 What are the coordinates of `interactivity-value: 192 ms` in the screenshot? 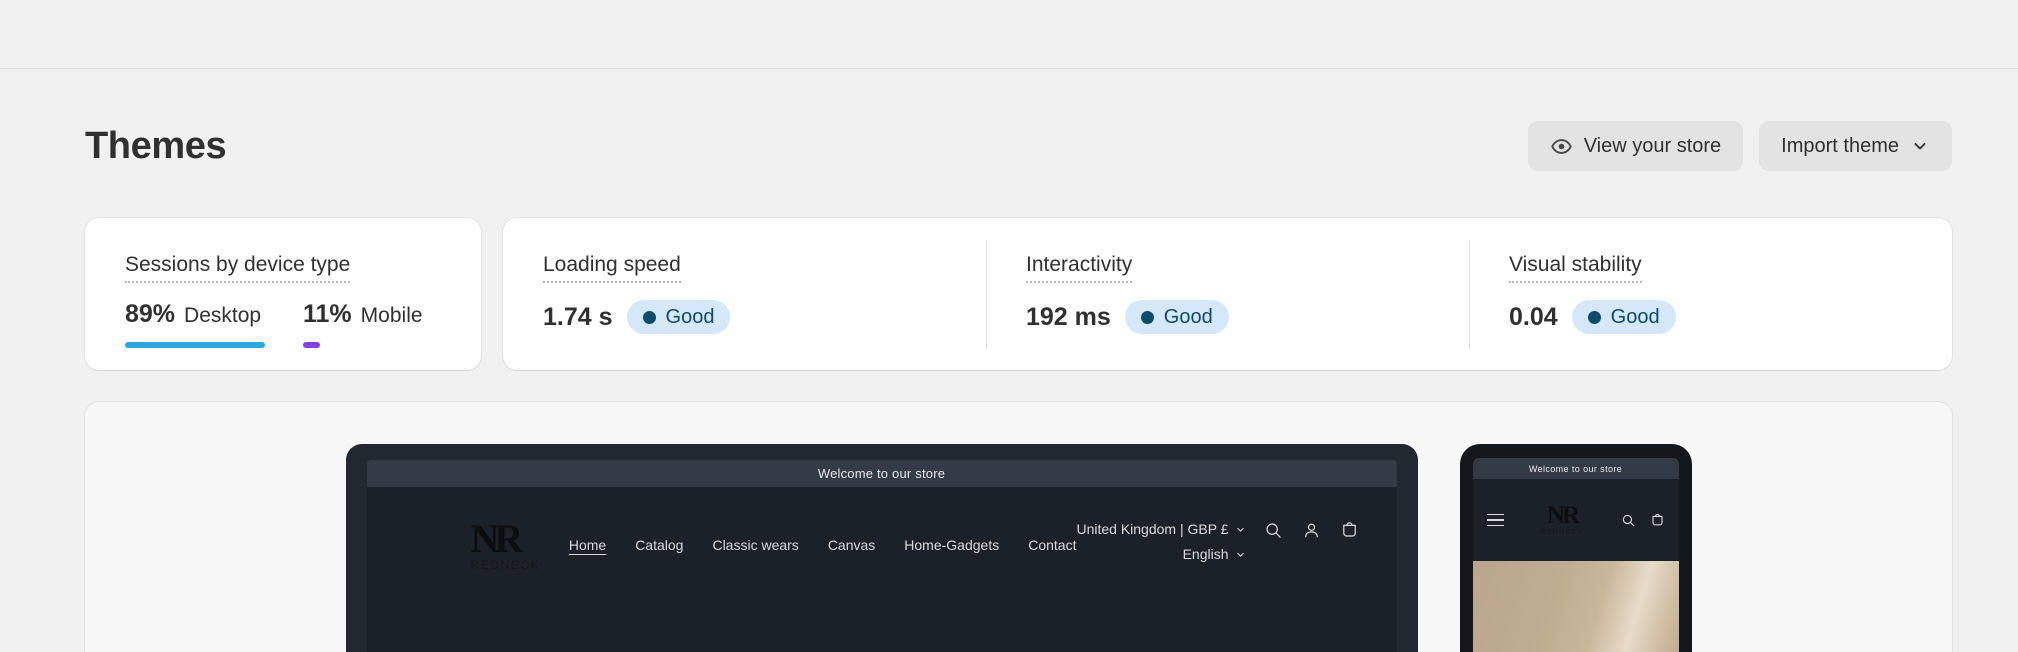 It's located at (1068, 316).